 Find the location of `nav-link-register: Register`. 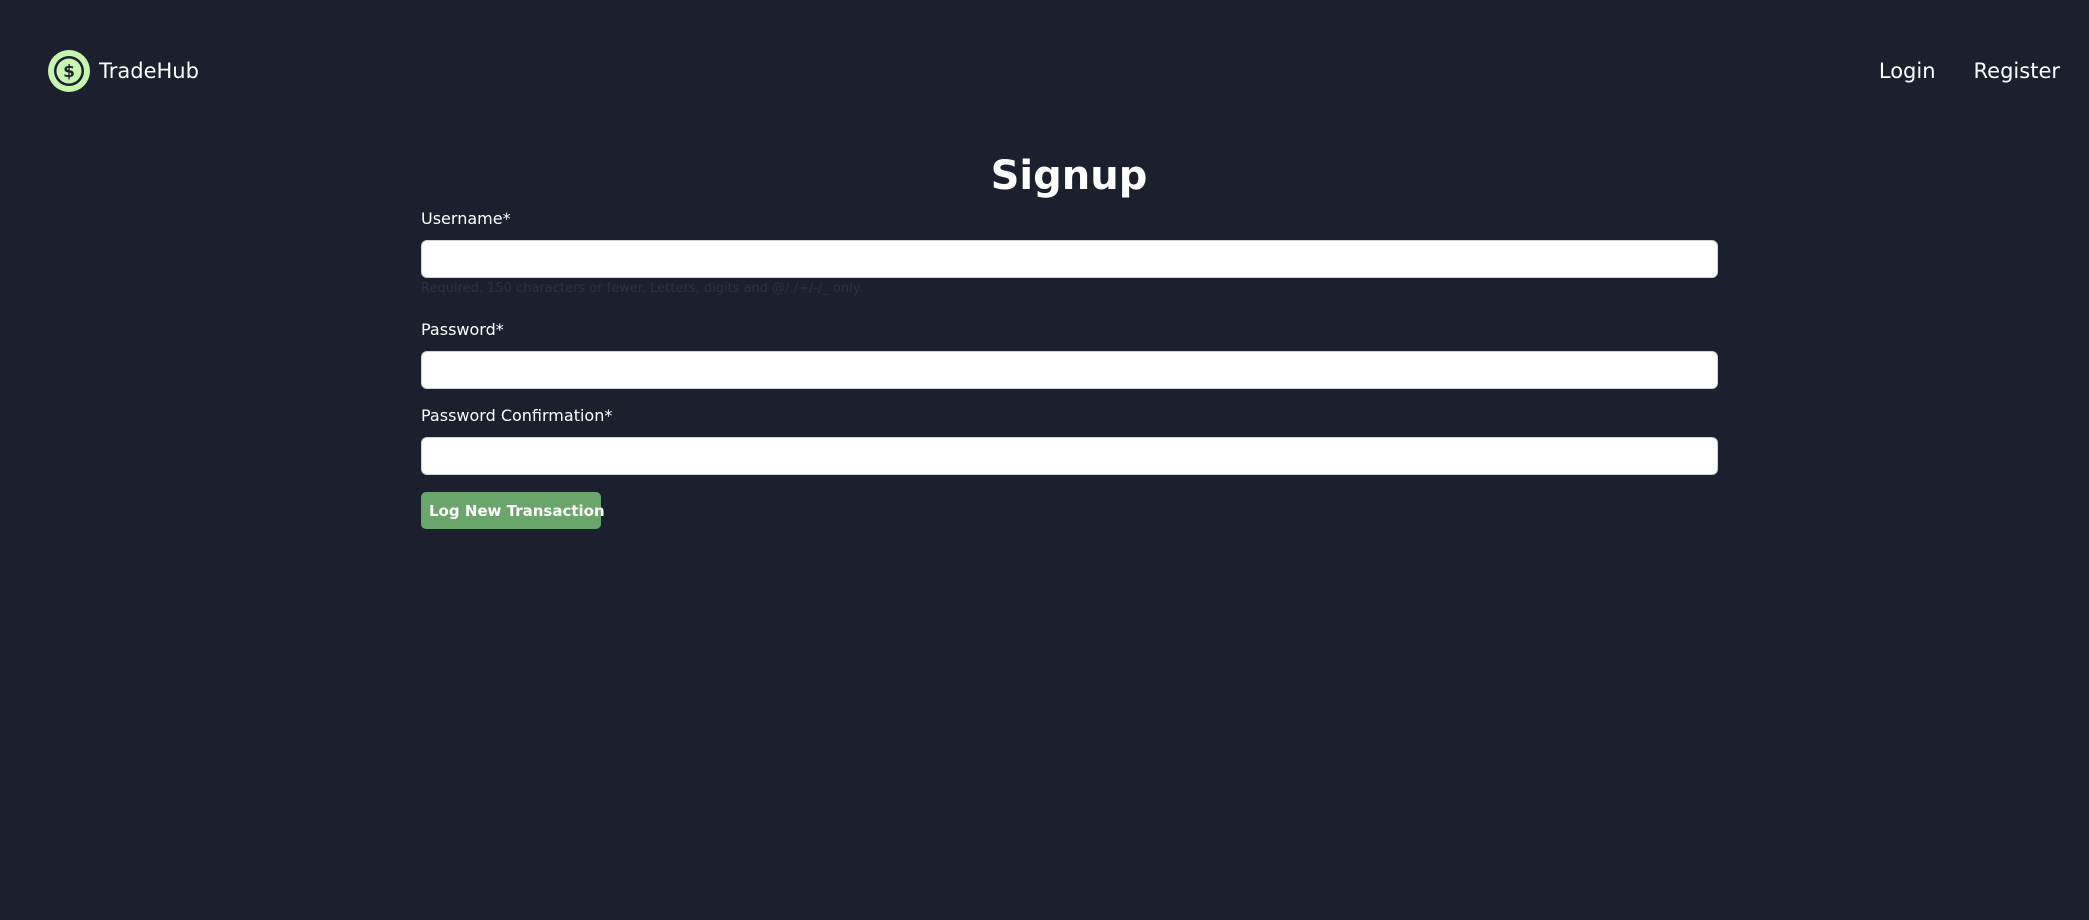

nav-link-register: Register is located at coordinates (2017, 71).